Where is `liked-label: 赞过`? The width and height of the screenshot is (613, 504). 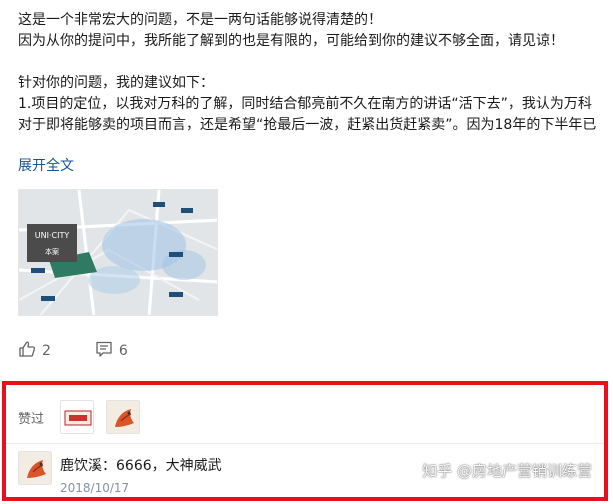 liked-label: 赞过 is located at coordinates (31, 419).